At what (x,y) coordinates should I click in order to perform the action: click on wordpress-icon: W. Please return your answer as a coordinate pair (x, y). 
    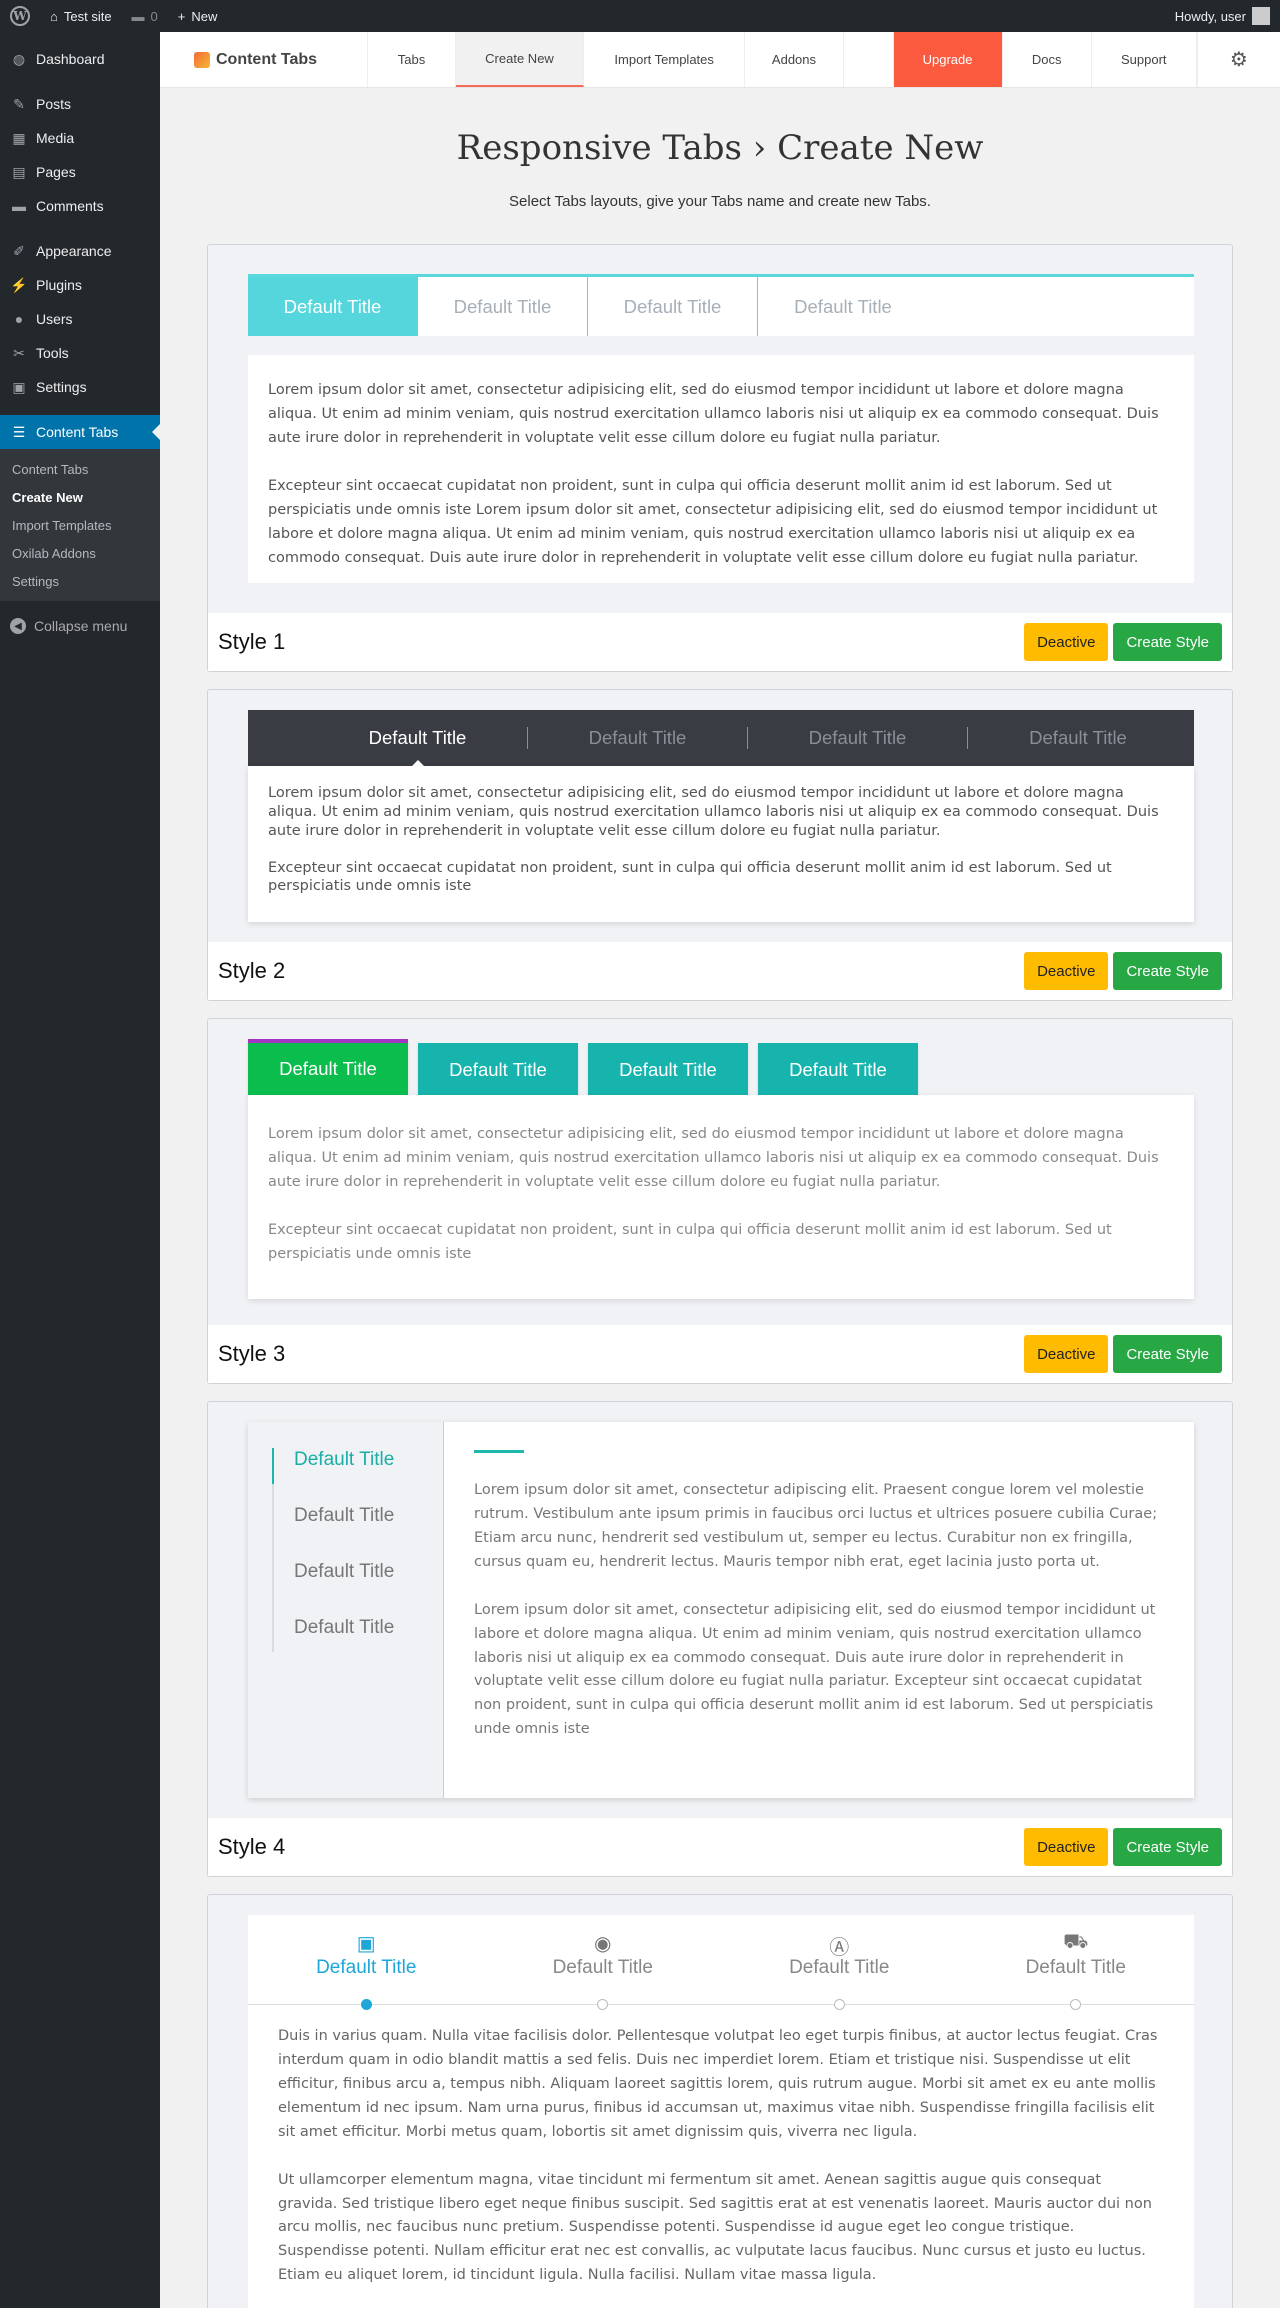
    Looking at the image, I should click on (20, 16).